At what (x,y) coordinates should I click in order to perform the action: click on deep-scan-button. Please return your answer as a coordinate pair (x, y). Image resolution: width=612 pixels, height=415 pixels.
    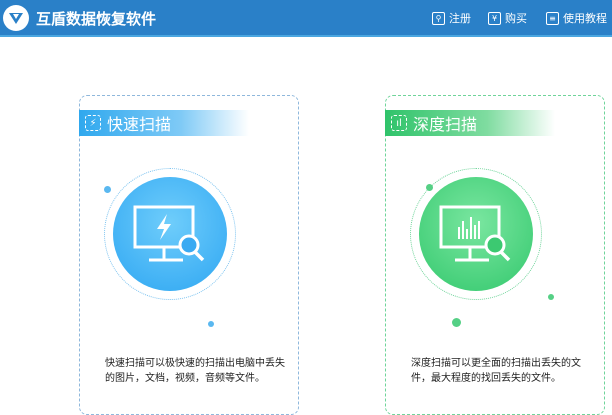
    Looking at the image, I should click on (476, 234).